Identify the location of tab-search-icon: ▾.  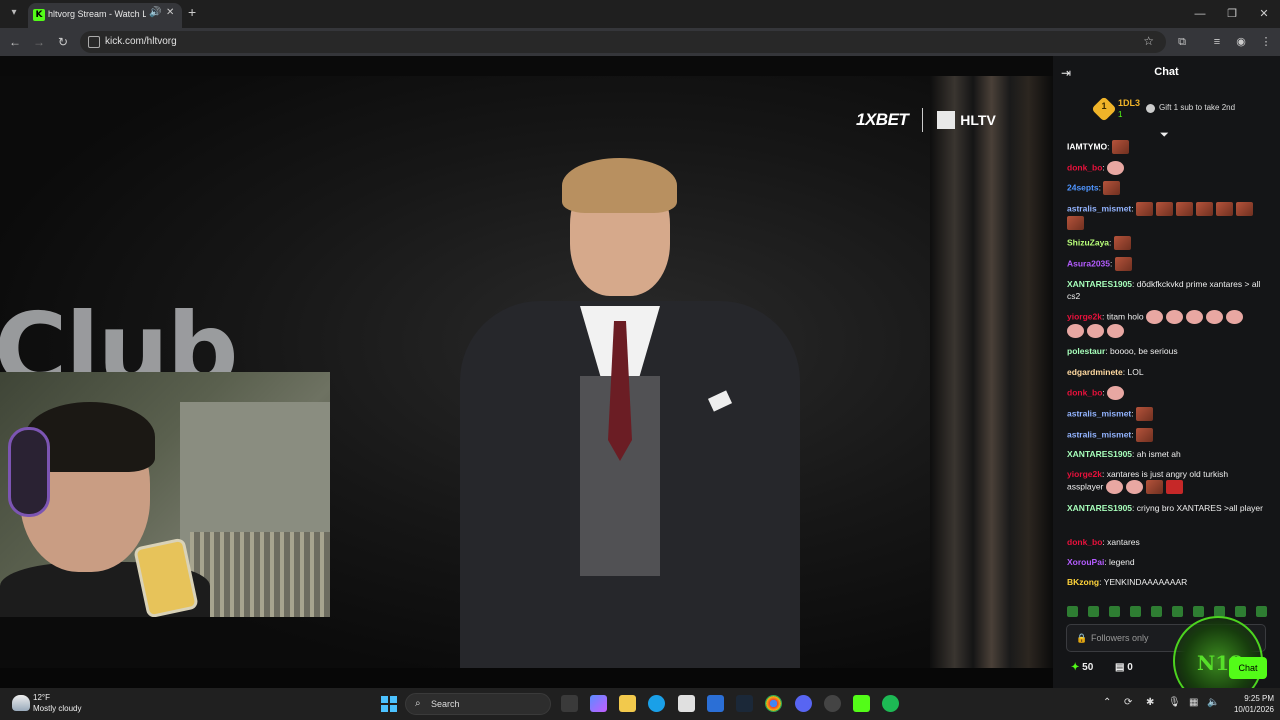
(14, 13).